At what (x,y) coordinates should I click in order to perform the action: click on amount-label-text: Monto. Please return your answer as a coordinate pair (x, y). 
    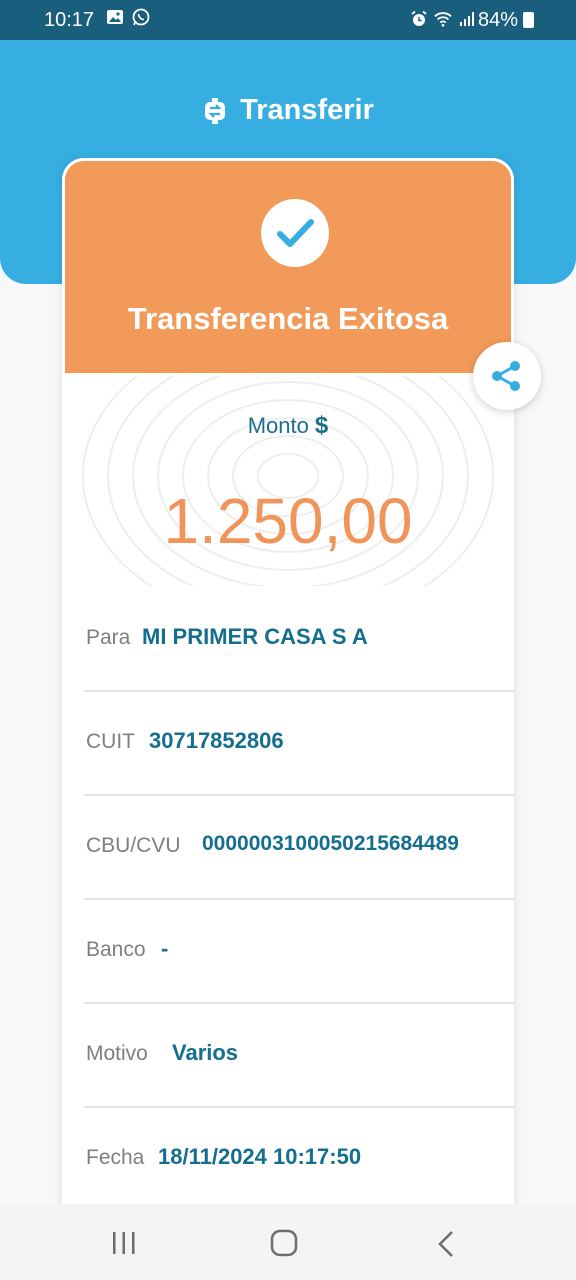
    Looking at the image, I should click on (278, 425).